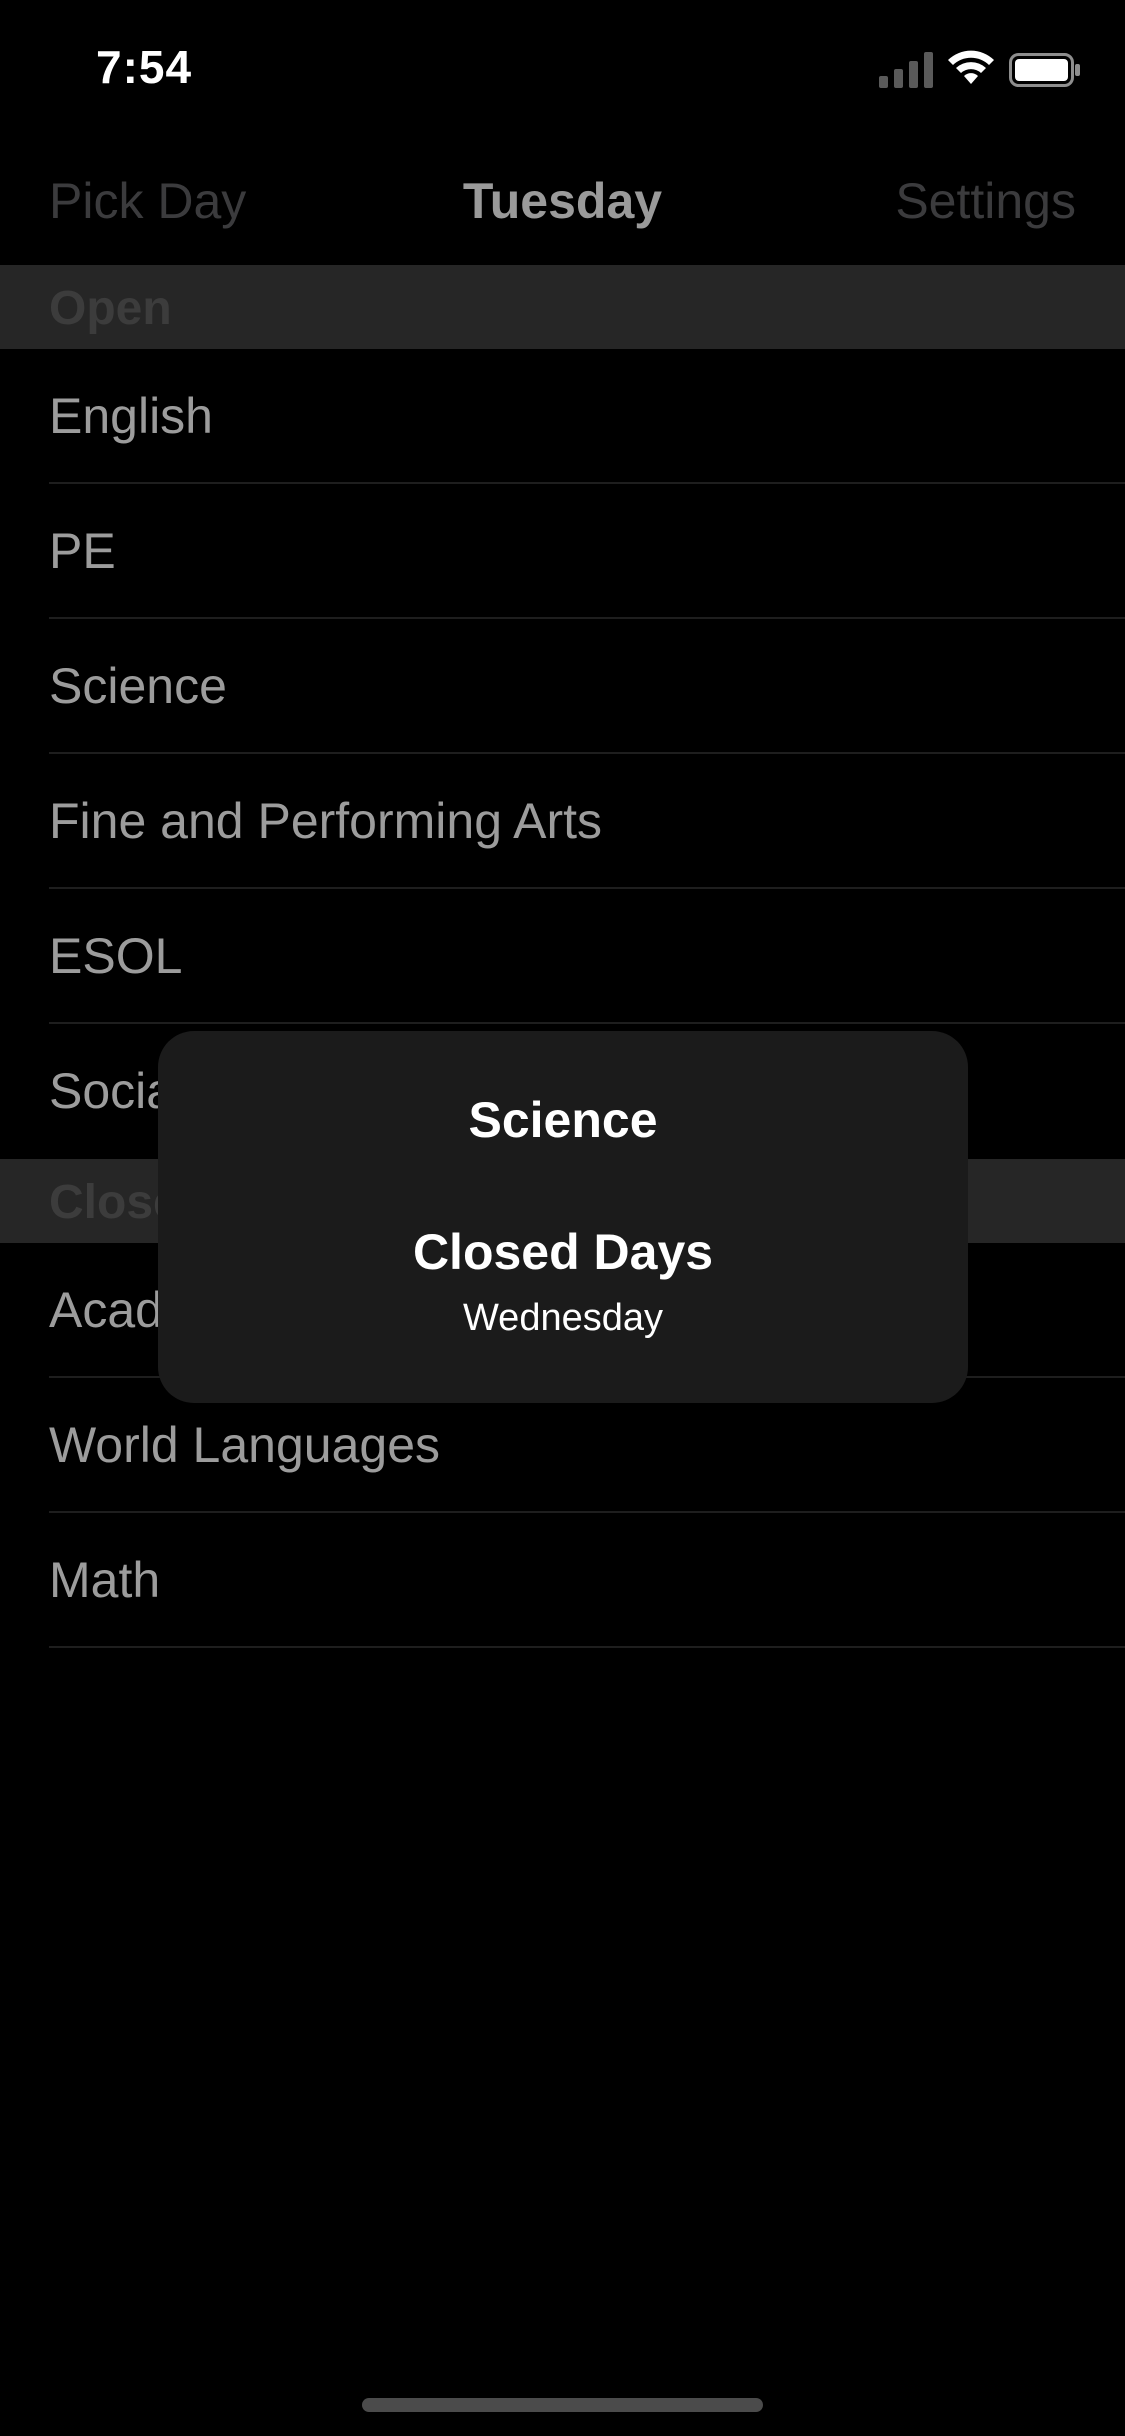 The width and height of the screenshot is (1125, 2436). I want to click on popup-title: Science, so click(563, 1120).